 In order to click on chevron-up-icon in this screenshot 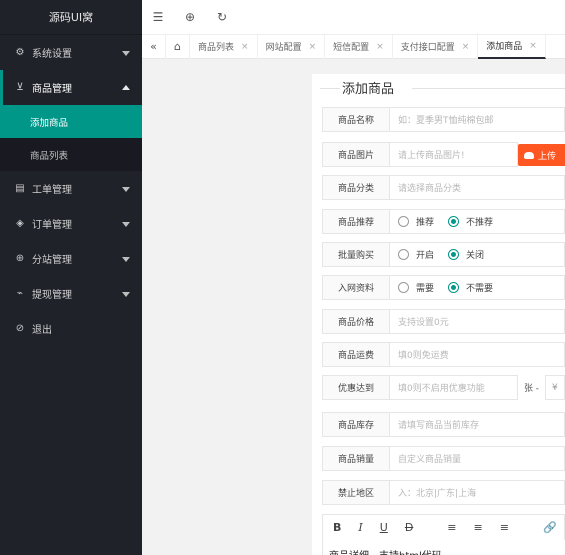, I will do `click(126, 87)`.